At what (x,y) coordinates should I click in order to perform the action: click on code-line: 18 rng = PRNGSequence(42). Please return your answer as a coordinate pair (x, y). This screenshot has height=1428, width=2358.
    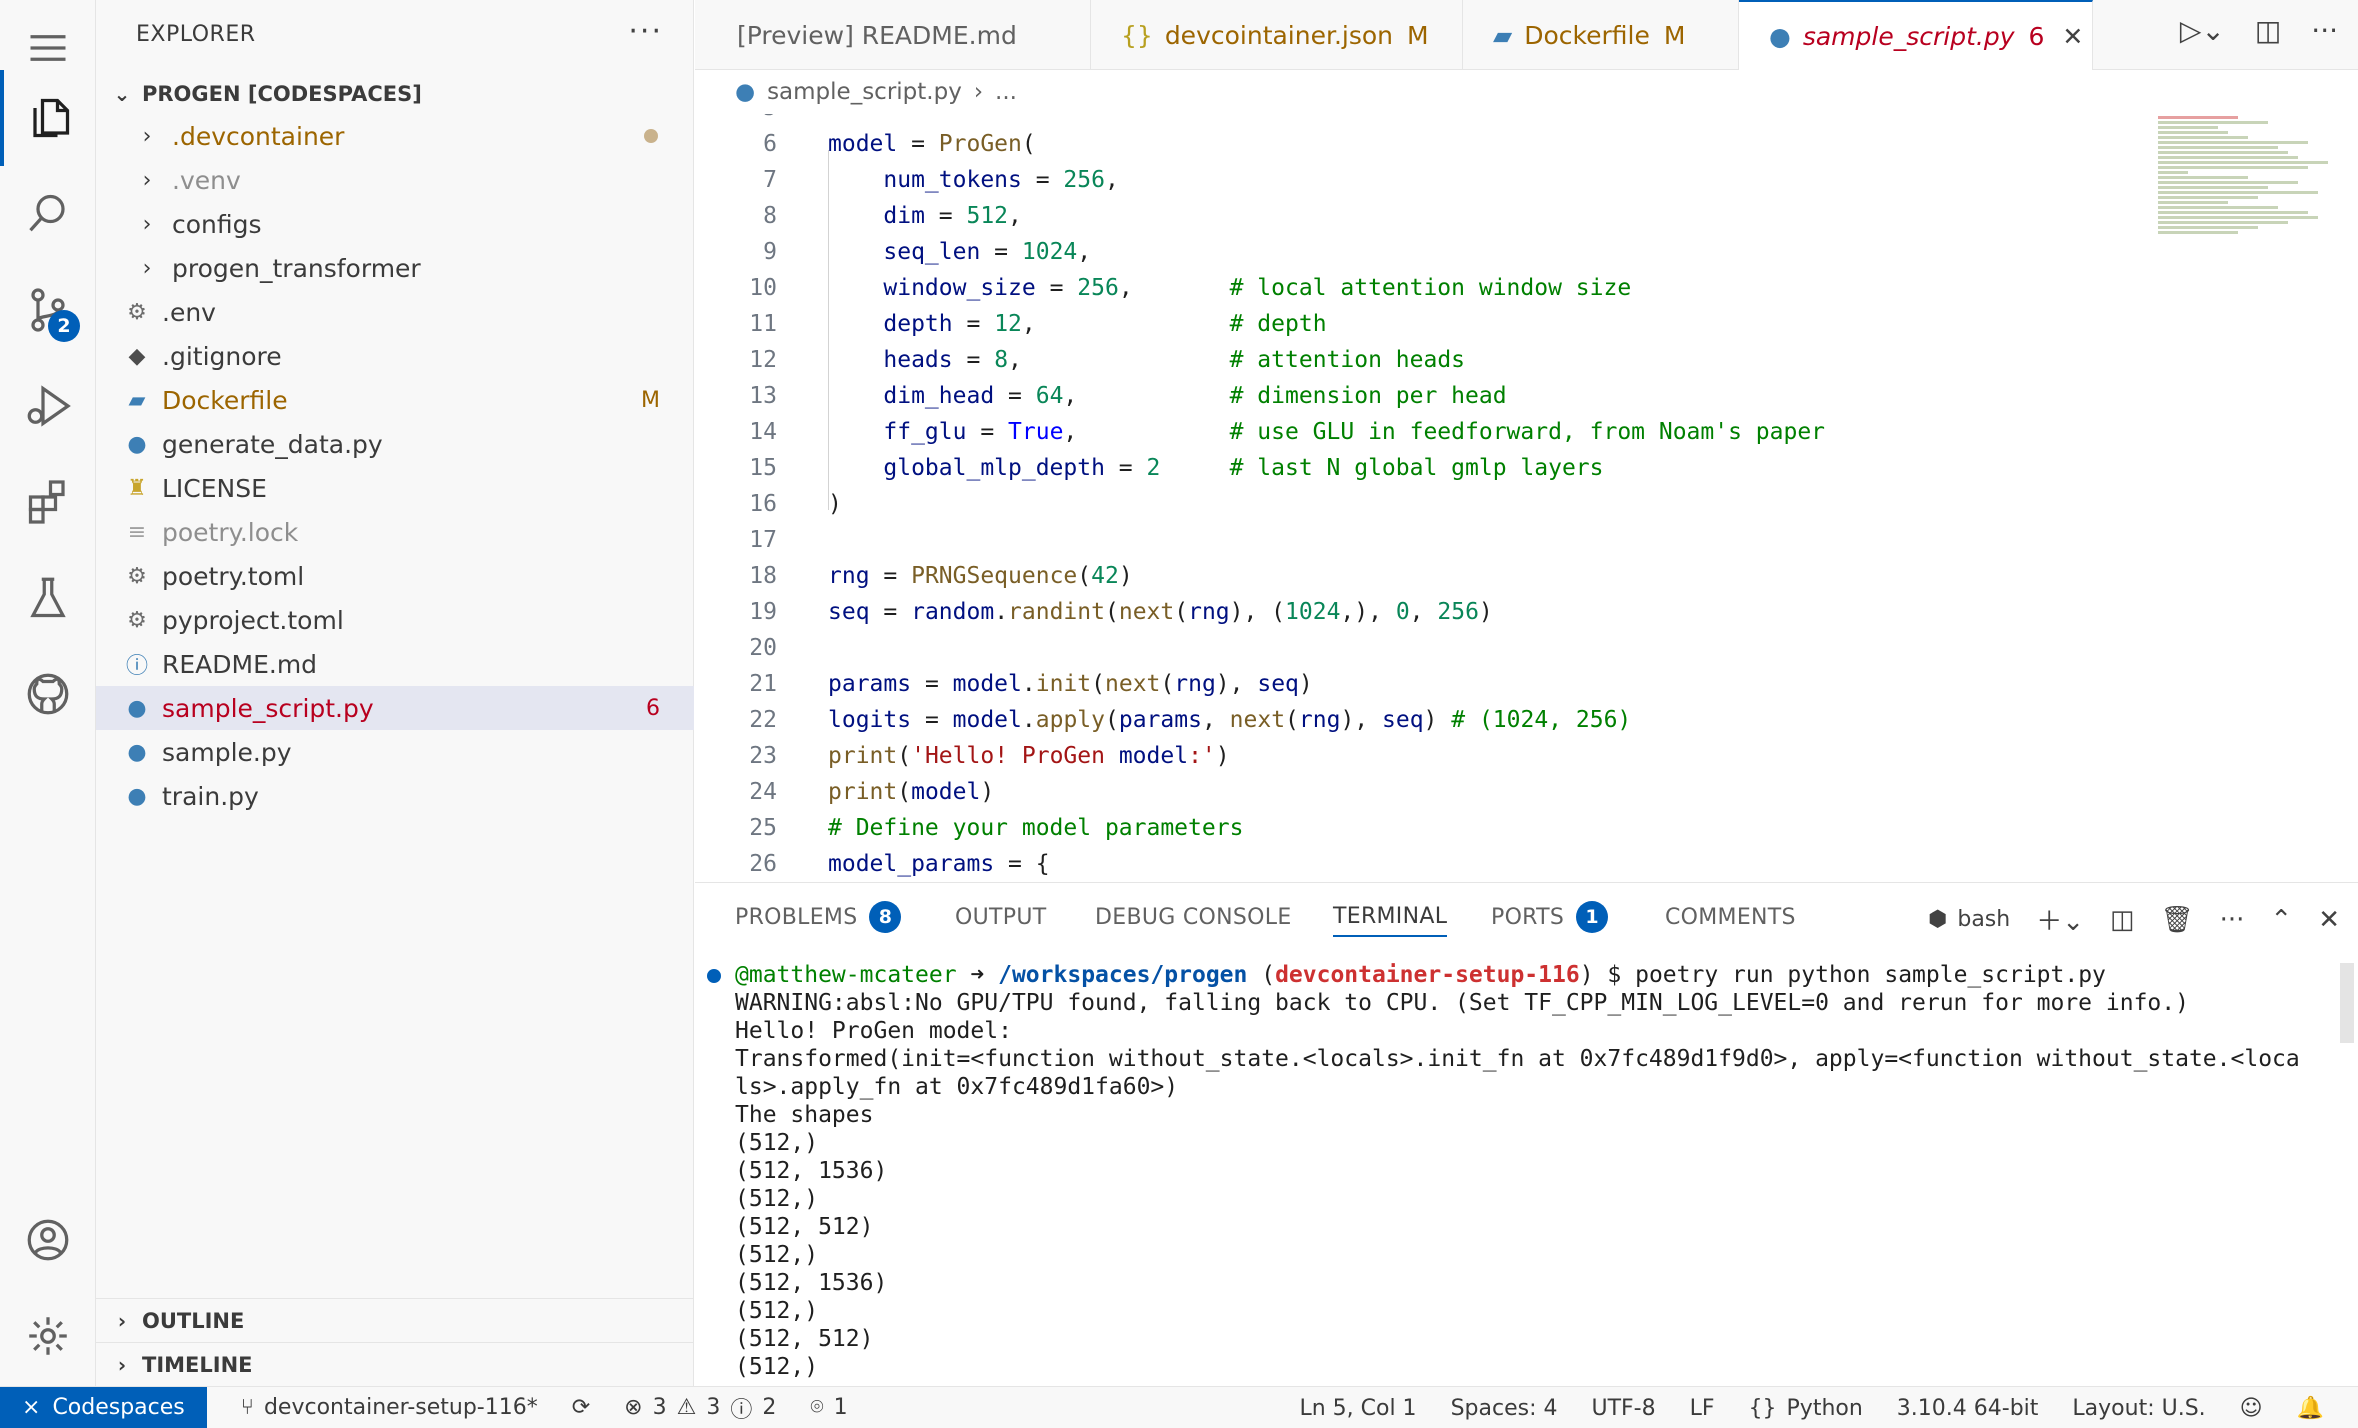
    Looking at the image, I should click on (1415, 576).